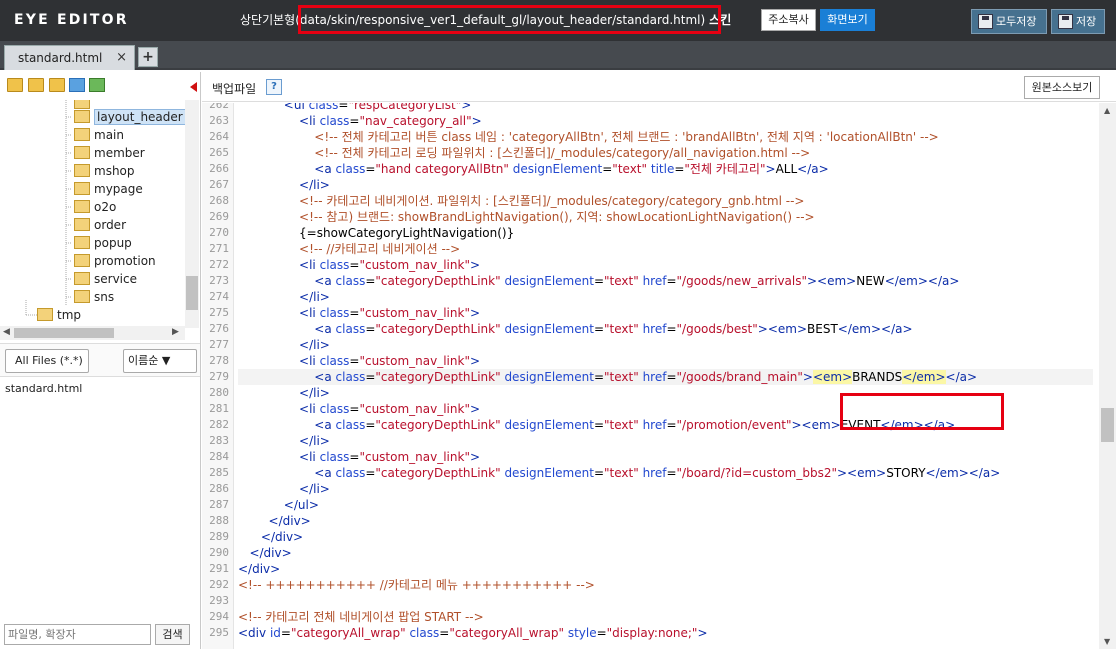  Describe the element at coordinates (558, 55) in the screenshot. I see `tab-bar: standard.html × +` at that location.